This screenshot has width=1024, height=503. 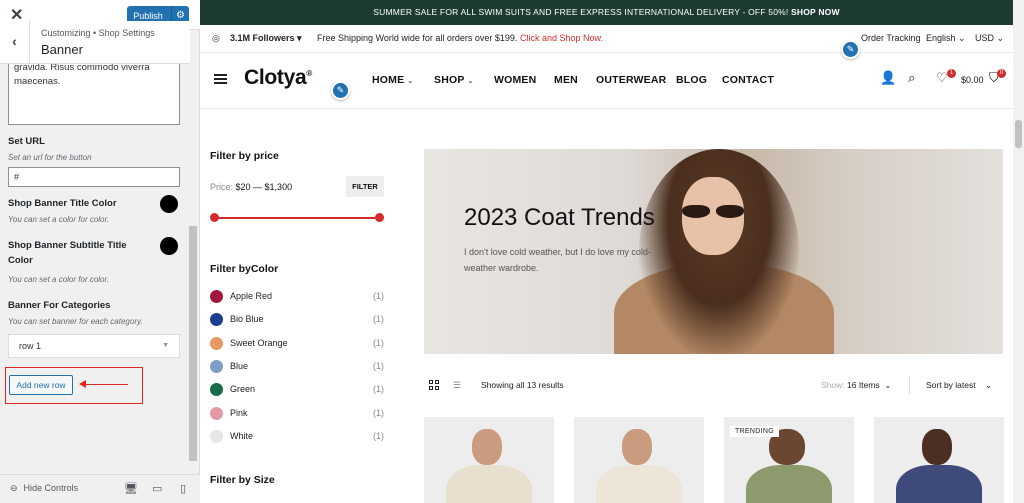 What do you see at coordinates (59, 279) in the screenshot?
I see `subtitle-color-description: You can set a color for color.` at bounding box center [59, 279].